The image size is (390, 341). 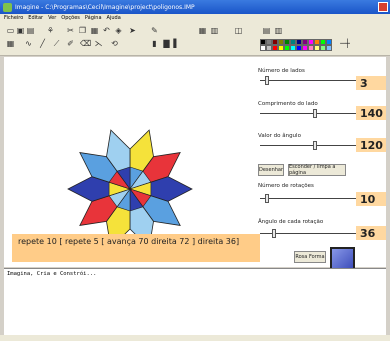 What do you see at coordinates (266, 30) in the screenshot?
I see `layout-icon: ▤` at bounding box center [266, 30].